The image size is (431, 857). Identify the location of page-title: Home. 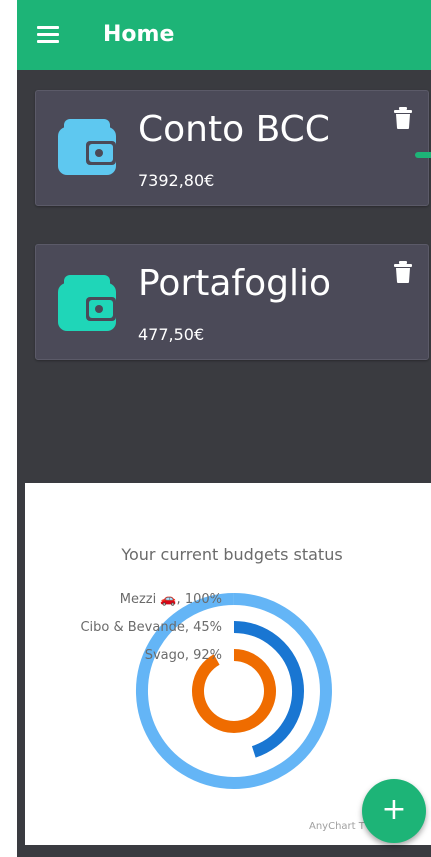
(139, 34).